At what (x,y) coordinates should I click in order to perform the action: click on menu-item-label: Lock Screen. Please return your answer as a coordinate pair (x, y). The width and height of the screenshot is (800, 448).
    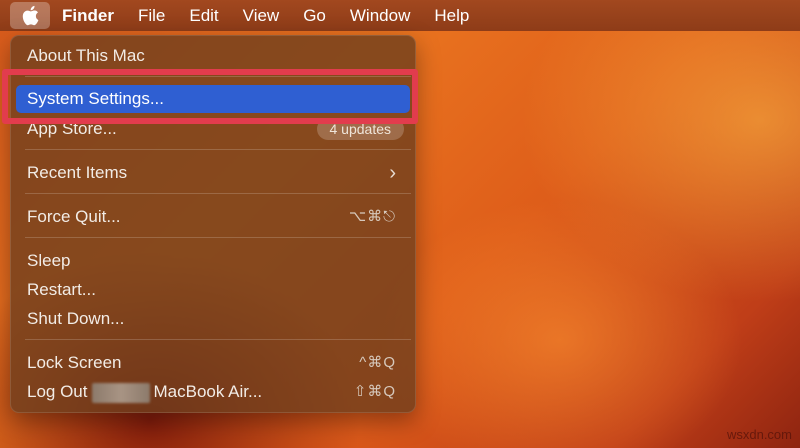
    Looking at the image, I should click on (74, 362).